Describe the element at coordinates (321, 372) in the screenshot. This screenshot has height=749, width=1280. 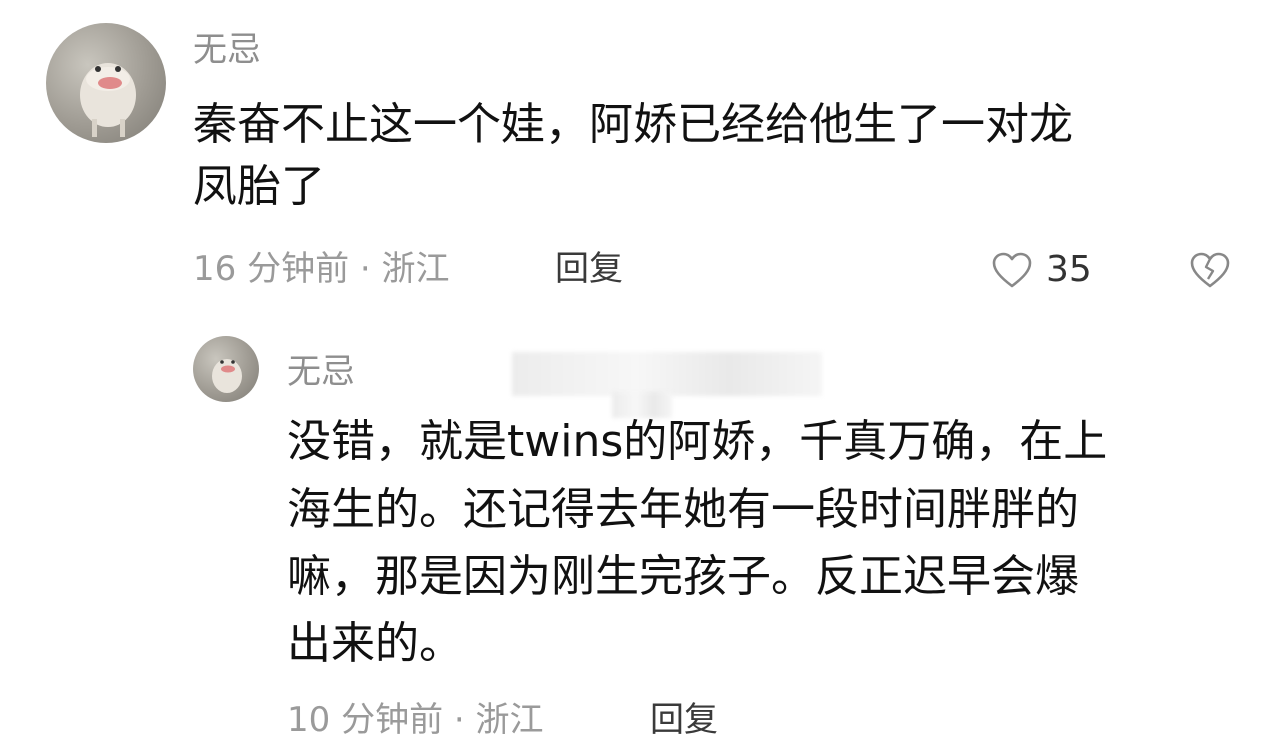
I see `reply-username: 无忌` at that location.